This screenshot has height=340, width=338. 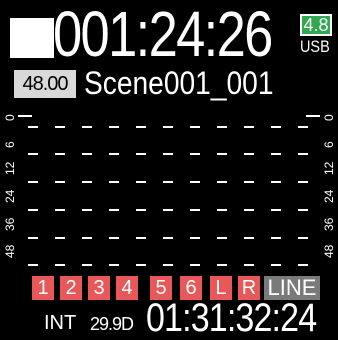 What do you see at coordinates (179, 83) in the screenshot?
I see `scene-name: Scene001_001` at bounding box center [179, 83].